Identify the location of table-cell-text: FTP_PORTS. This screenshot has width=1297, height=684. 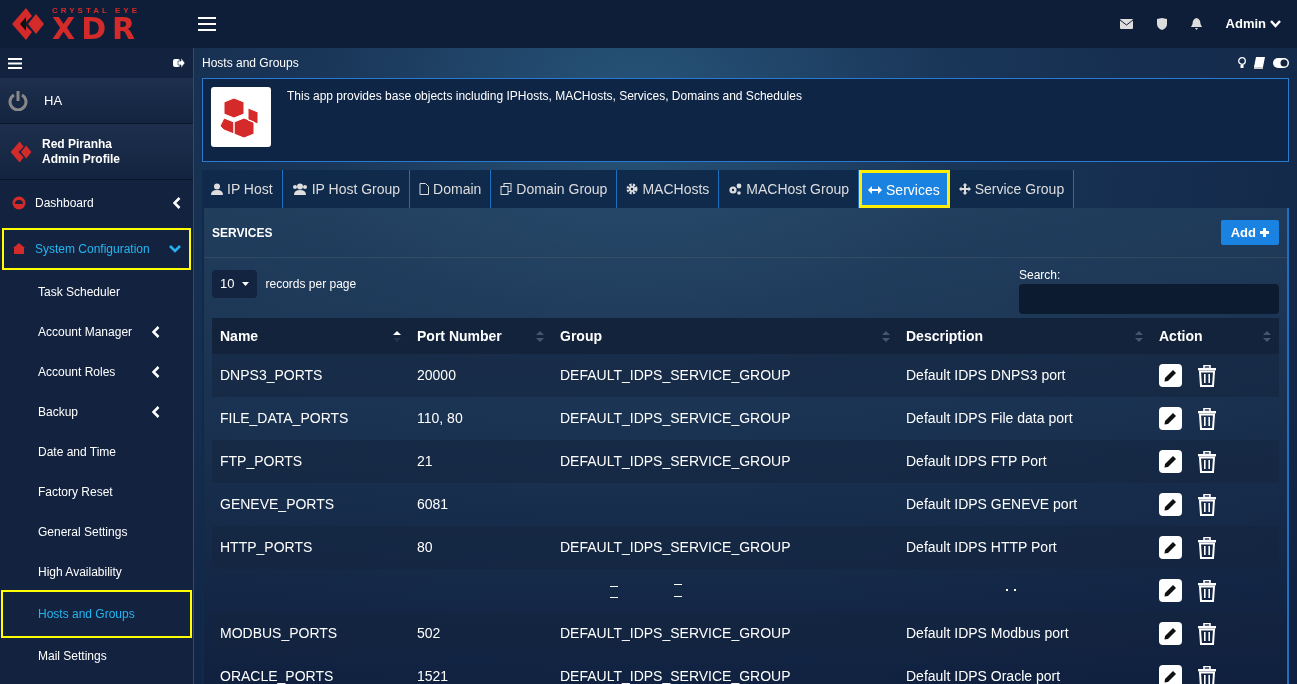
(261, 461).